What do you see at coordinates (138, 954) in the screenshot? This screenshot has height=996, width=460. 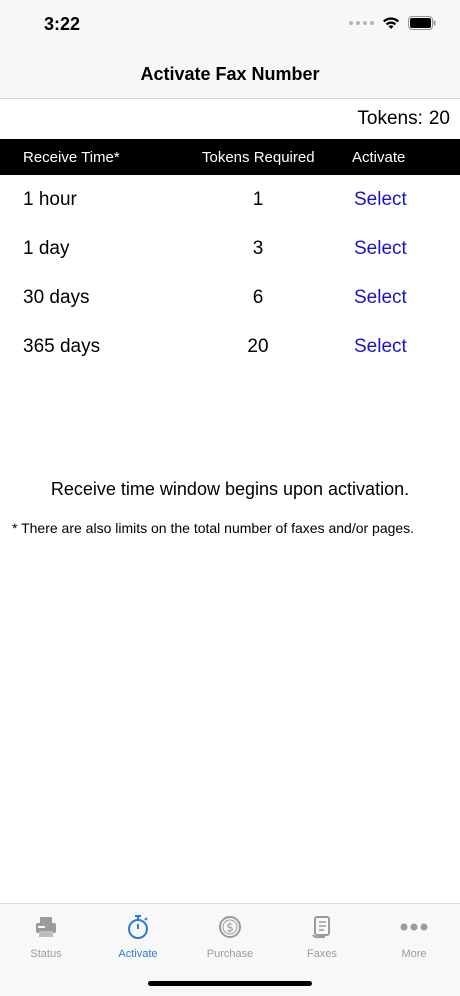 I see `tab-label: Activate` at bounding box center [138, 954].